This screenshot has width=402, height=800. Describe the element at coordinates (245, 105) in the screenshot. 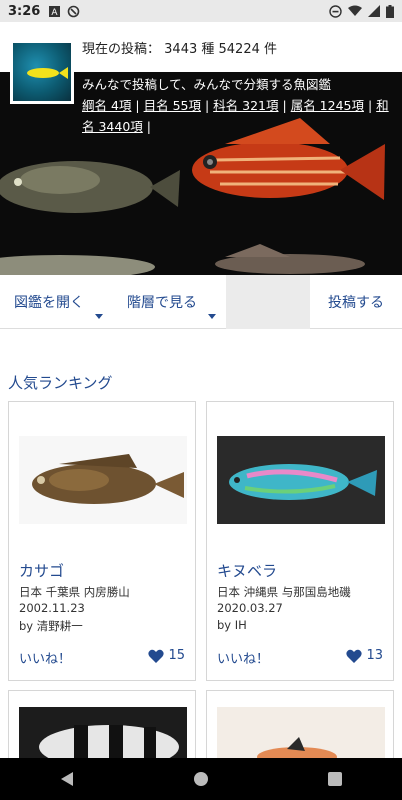

I see `taxa-link-family: 科名 321項` at that location.